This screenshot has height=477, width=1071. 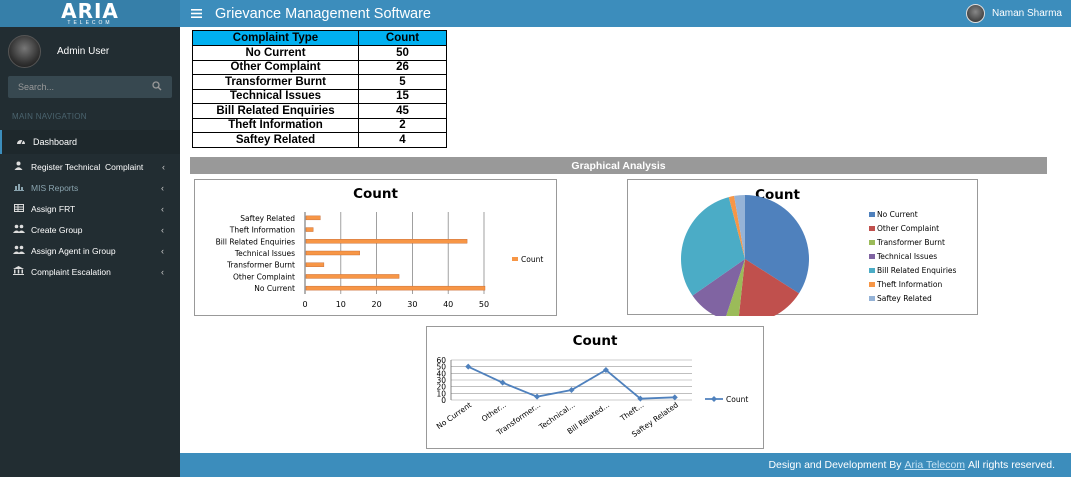 What do you see at coordinates (1026, 13) in the screenshot?
I see `header-user-name: Naman Sharma` at bounding box center [1026, 13].